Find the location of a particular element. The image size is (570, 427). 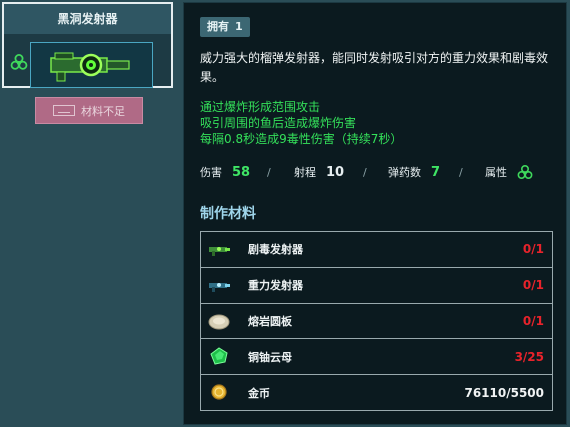

weapon-name: 黑洞发射器 is located at coordinates (87, 19).